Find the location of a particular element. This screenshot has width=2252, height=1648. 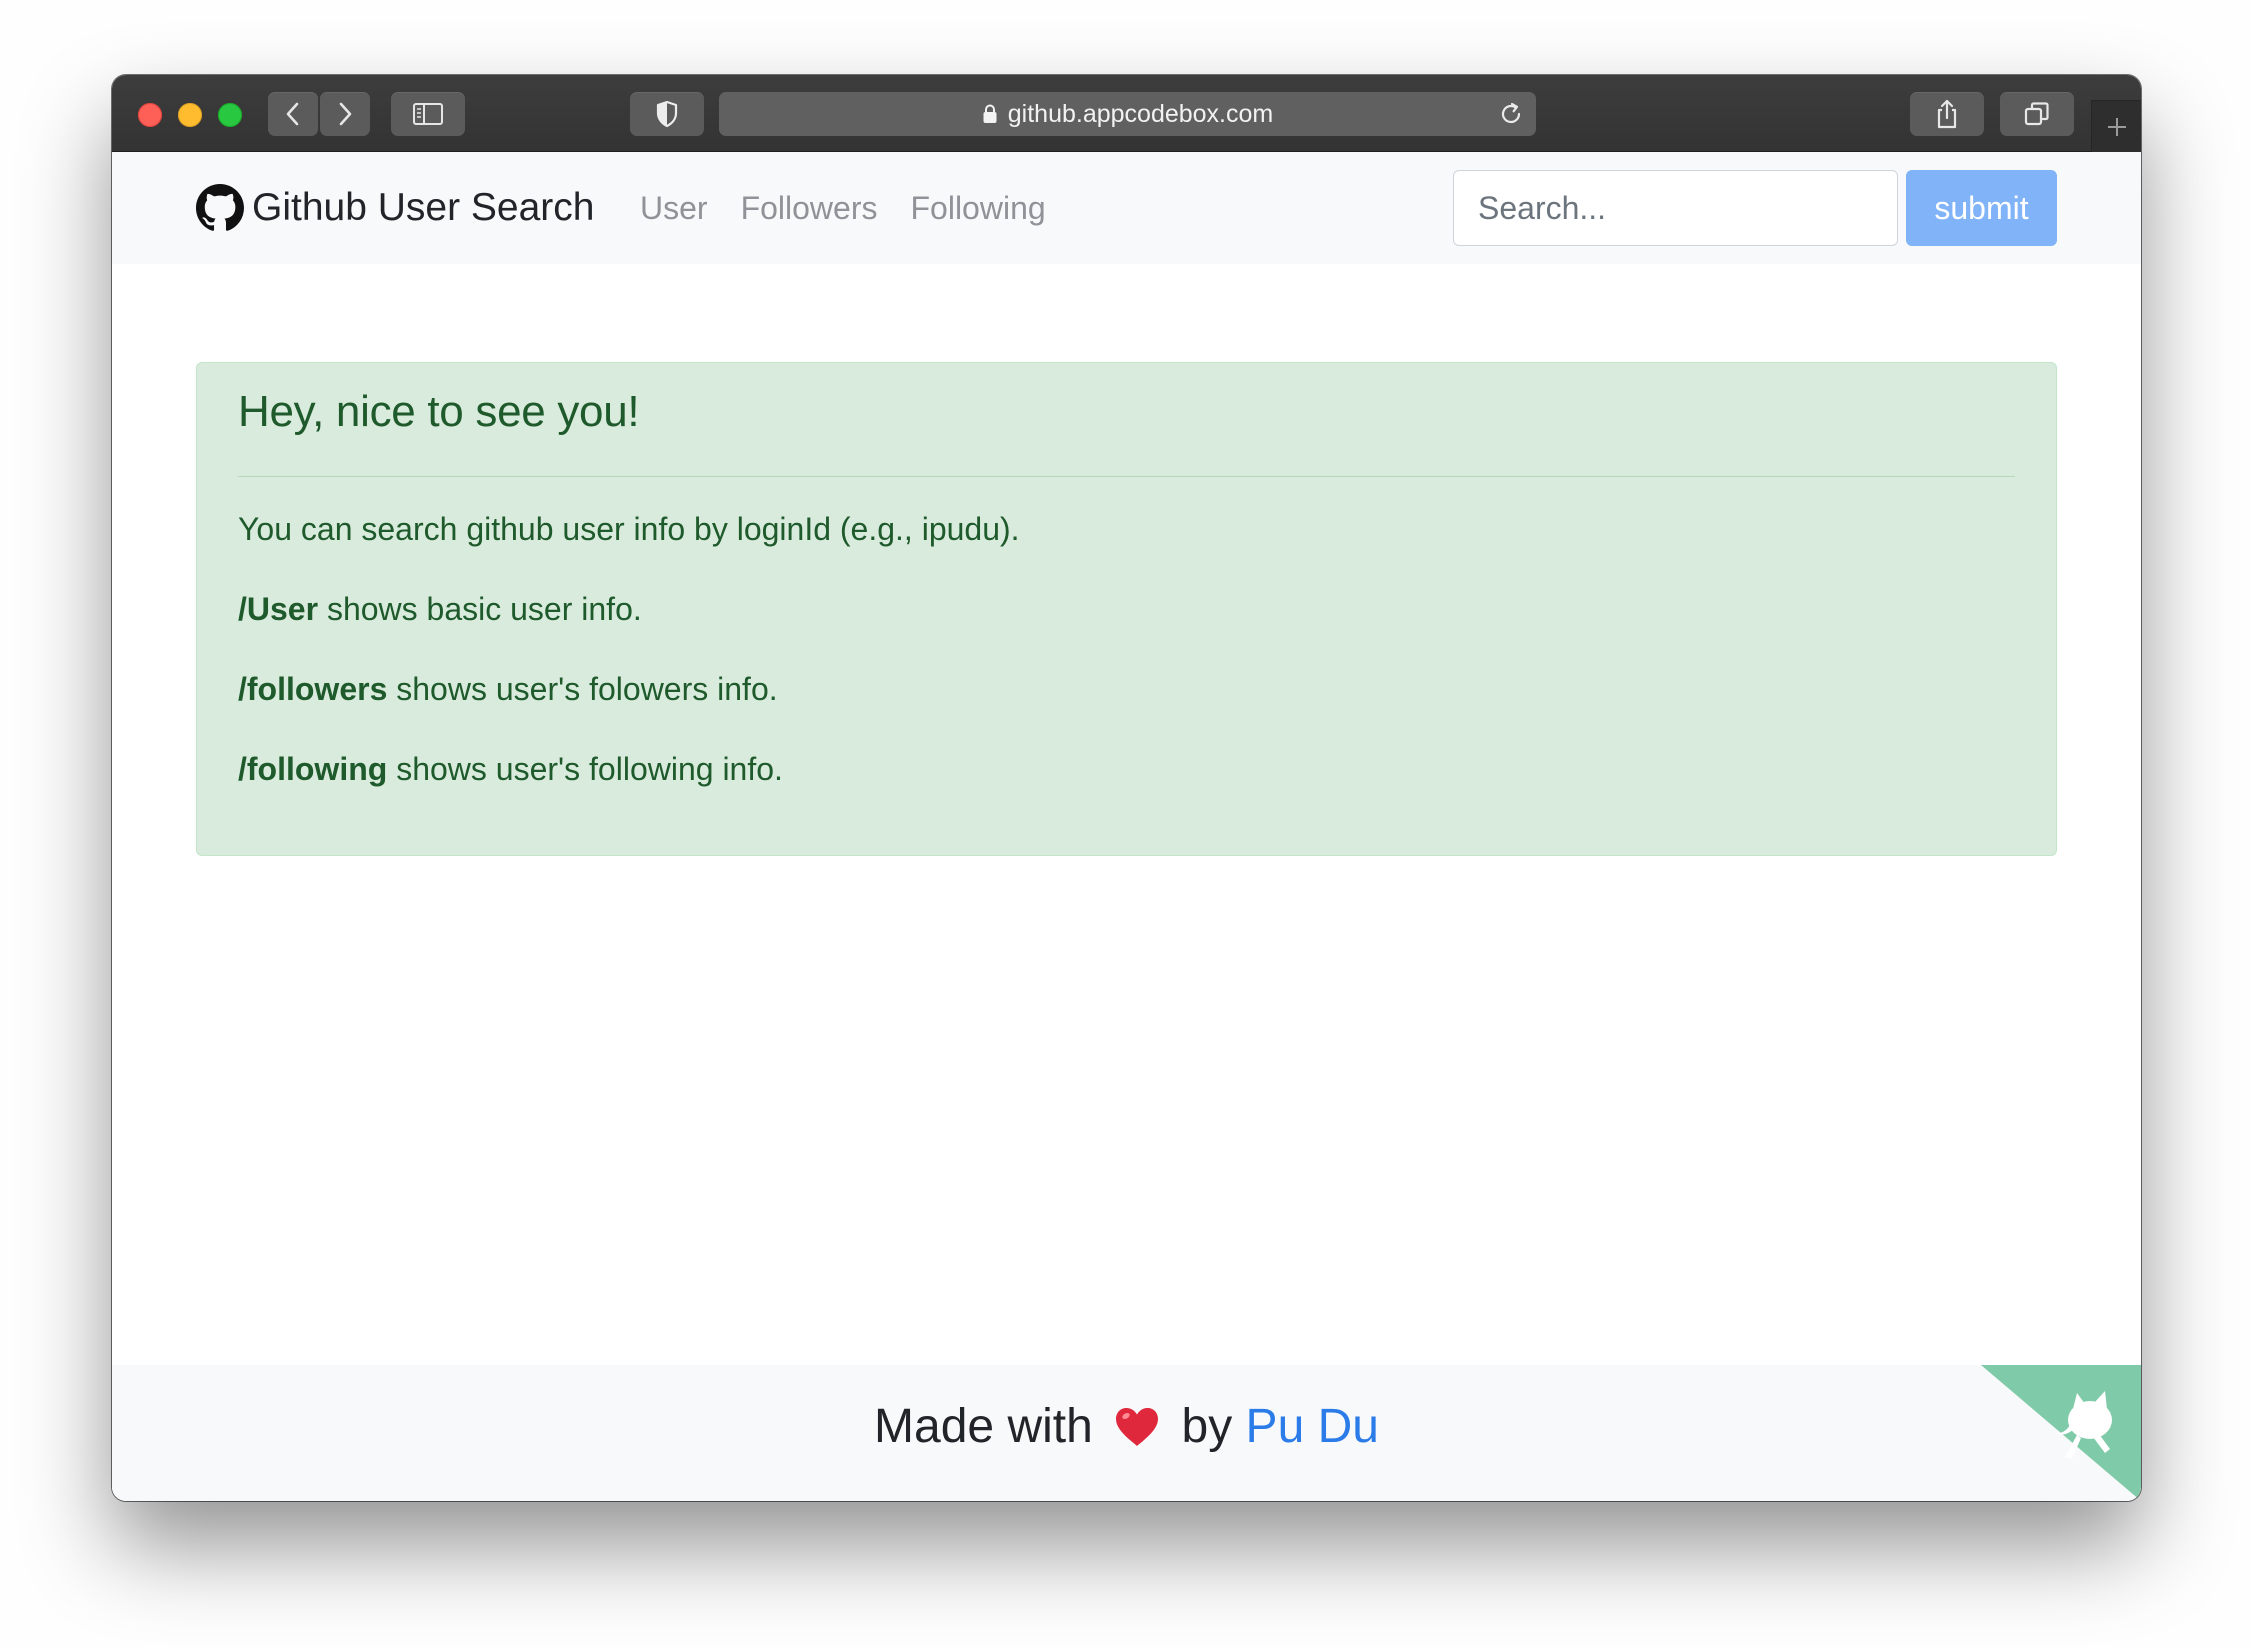

nav-link-user: User is located at coordinates (674, 208).